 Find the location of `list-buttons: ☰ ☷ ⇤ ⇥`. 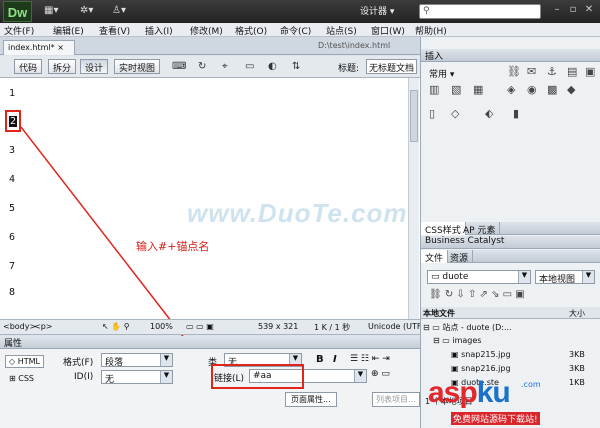

list-buttons: ☰ ☷ ⇤ ⇥ is located at coordinates (370, 359).